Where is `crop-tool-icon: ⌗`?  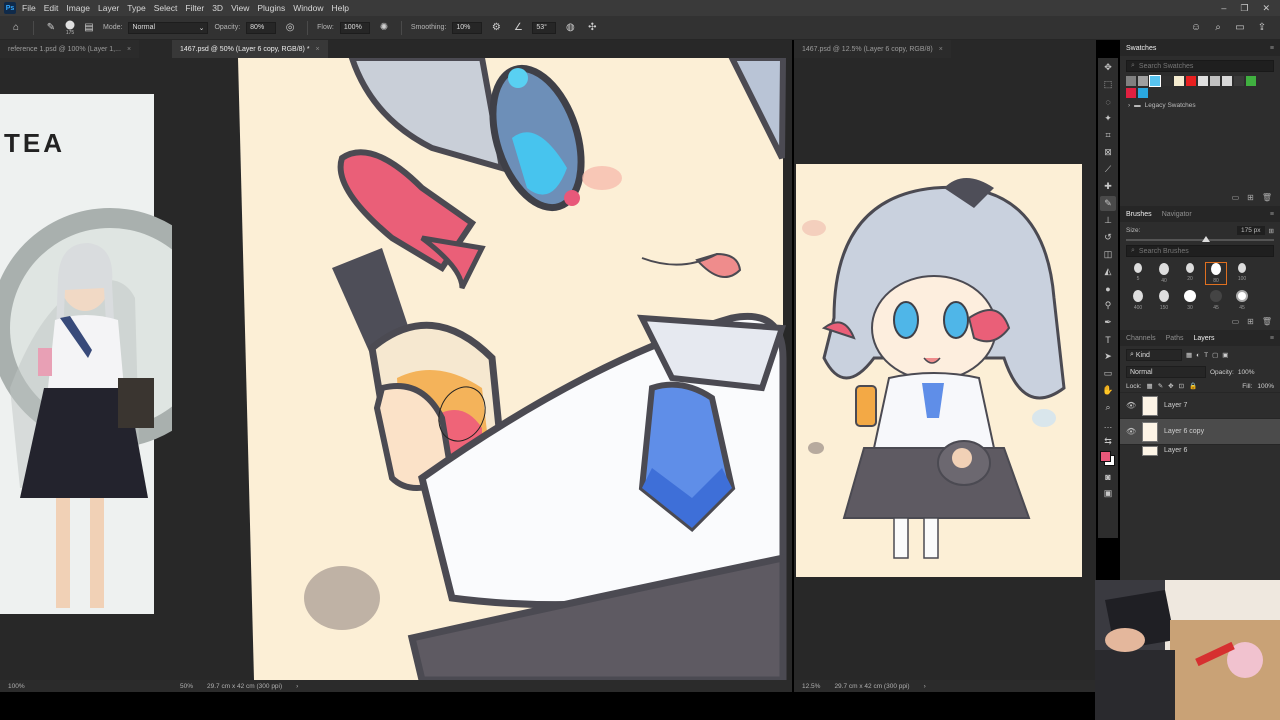 crop-tool-icon: ⌗ is located at coordinates (1108, 135).